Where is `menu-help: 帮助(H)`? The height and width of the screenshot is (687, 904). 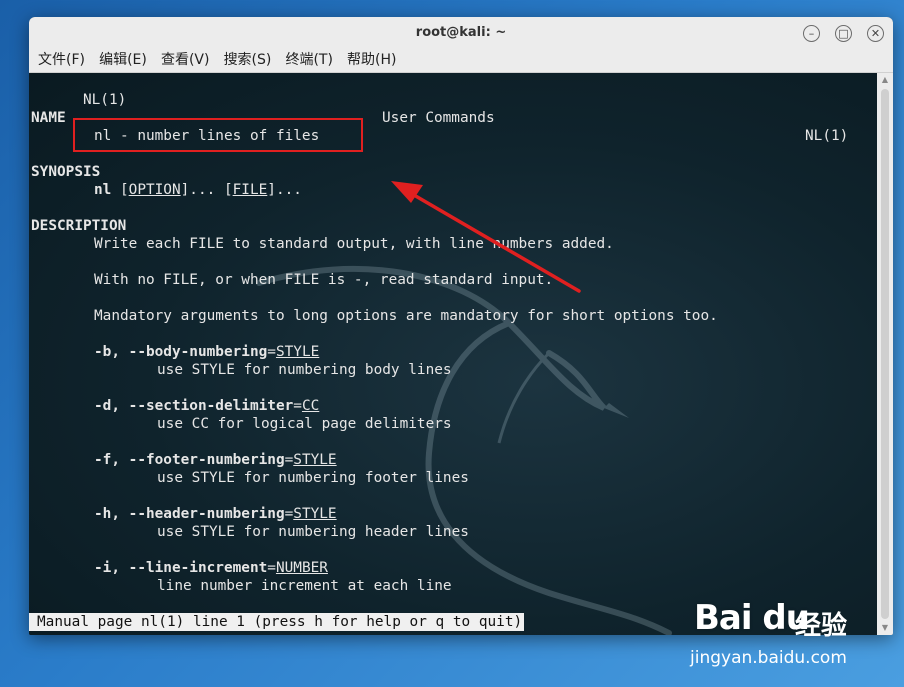 menu-help: 帮助(H) is located at coordinates (371, 60).